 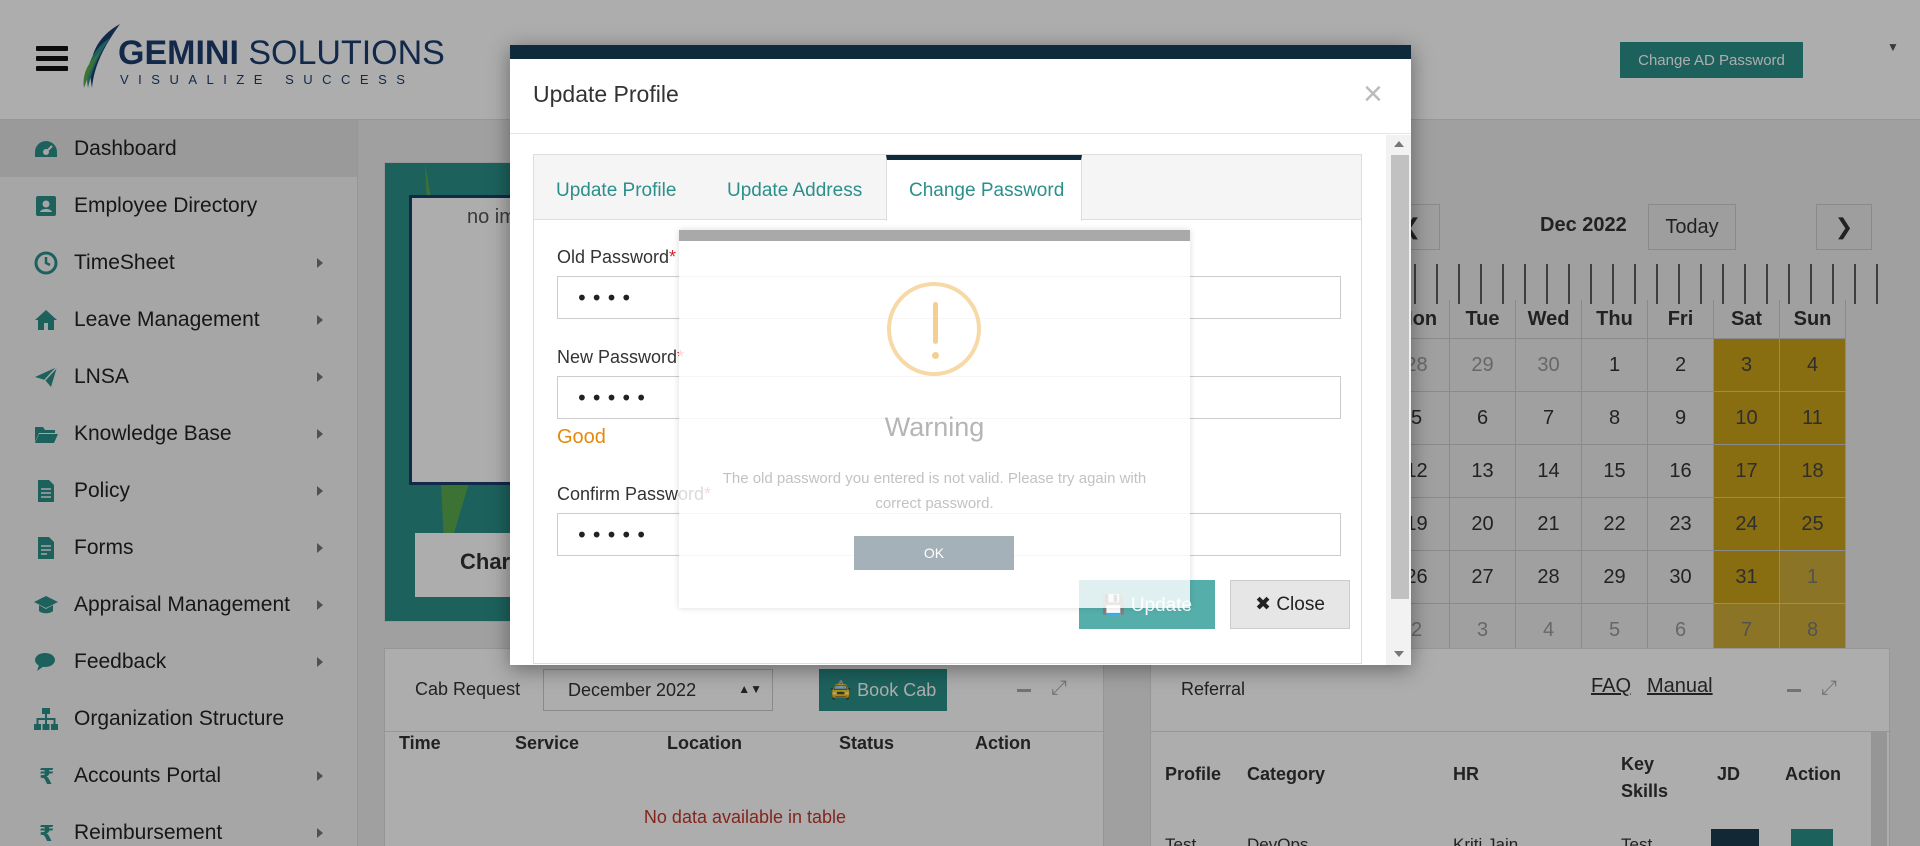 What do you see at coordinates (794, 187) in the screenshot?
I see `tab-update-address: Update Address` at bounding box center [794, 187].